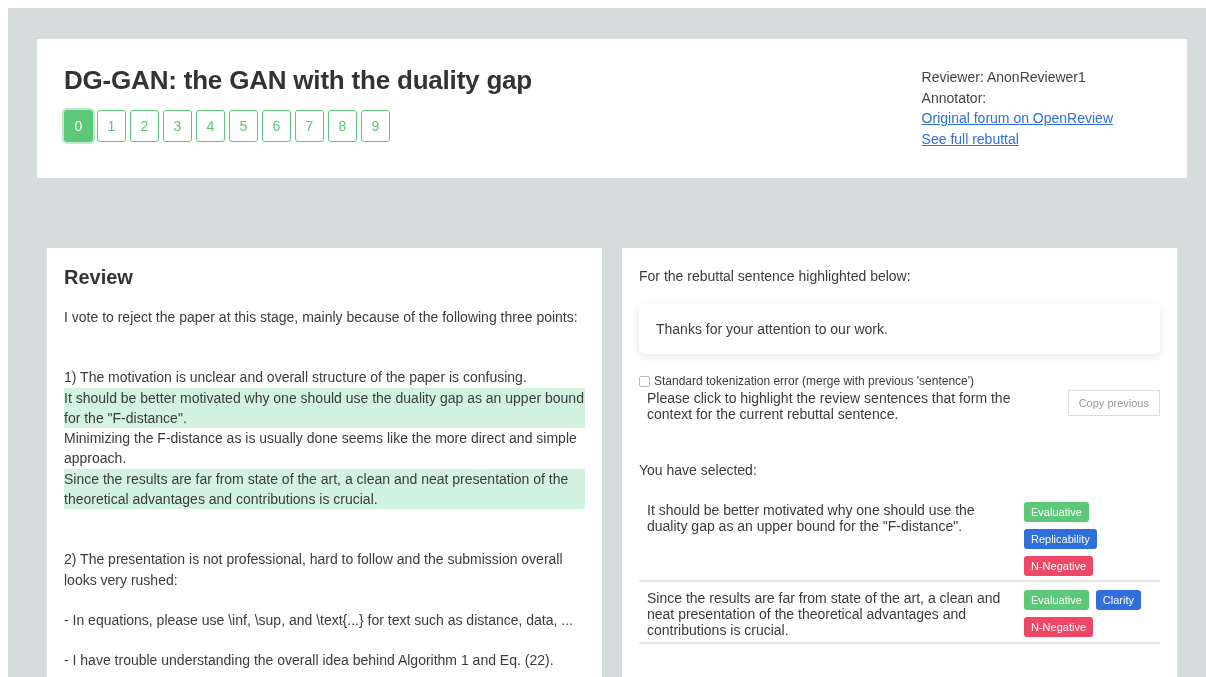 This screenshot has height=677, width=1206. What do you see at coordinates (243, 126) in the screenshot?
I see `page-number-button: 5` at bounding box center [243, 126].